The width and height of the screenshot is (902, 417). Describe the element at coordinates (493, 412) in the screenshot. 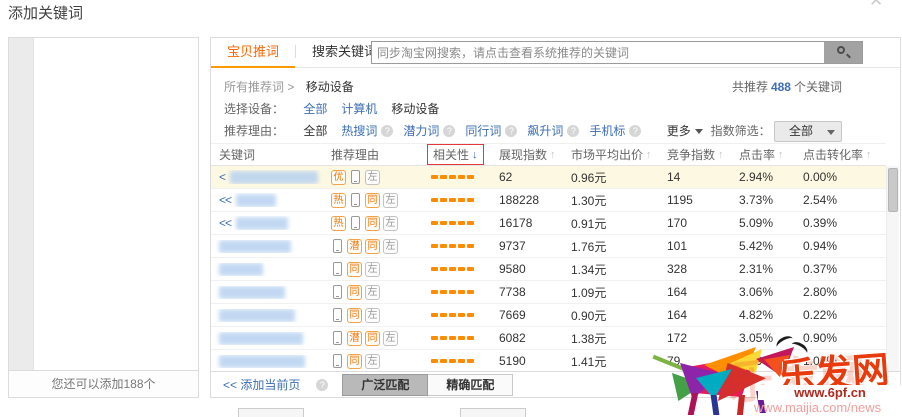

I see `dialog-cancel-button-partial` at that location.